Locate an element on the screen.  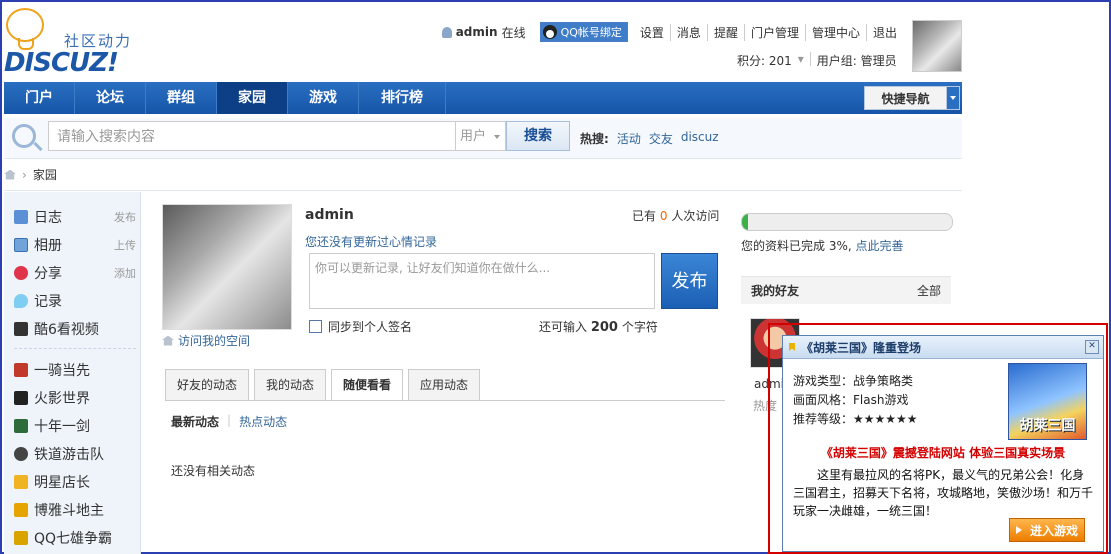
mood-link: 您还没有更新过心情记录 is located at coordinates (371, 241).